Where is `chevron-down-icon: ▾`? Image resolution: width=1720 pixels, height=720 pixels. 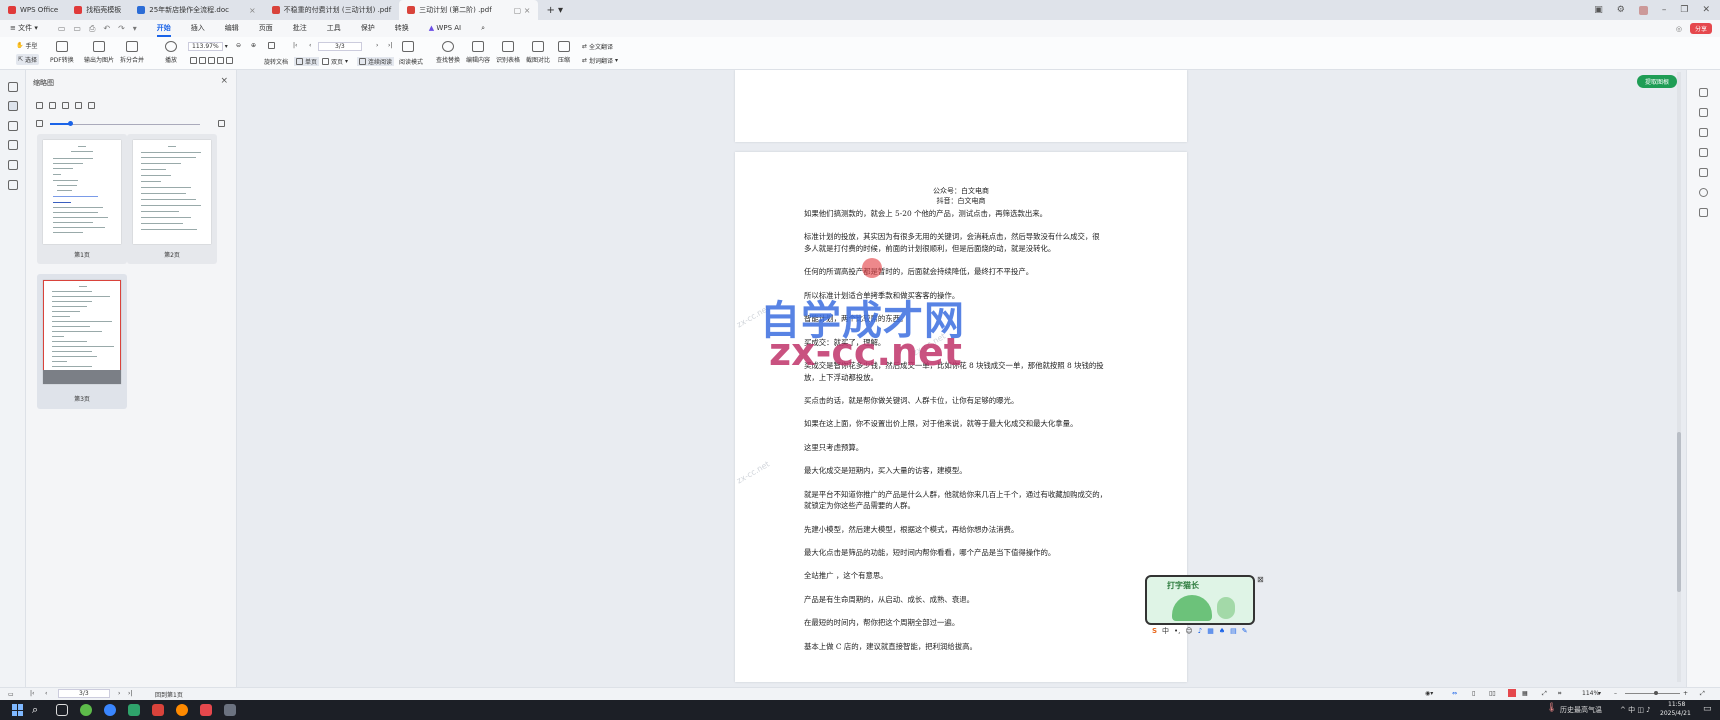 chevron-down-icon: ▾ is located at coordinates (1599, 693).